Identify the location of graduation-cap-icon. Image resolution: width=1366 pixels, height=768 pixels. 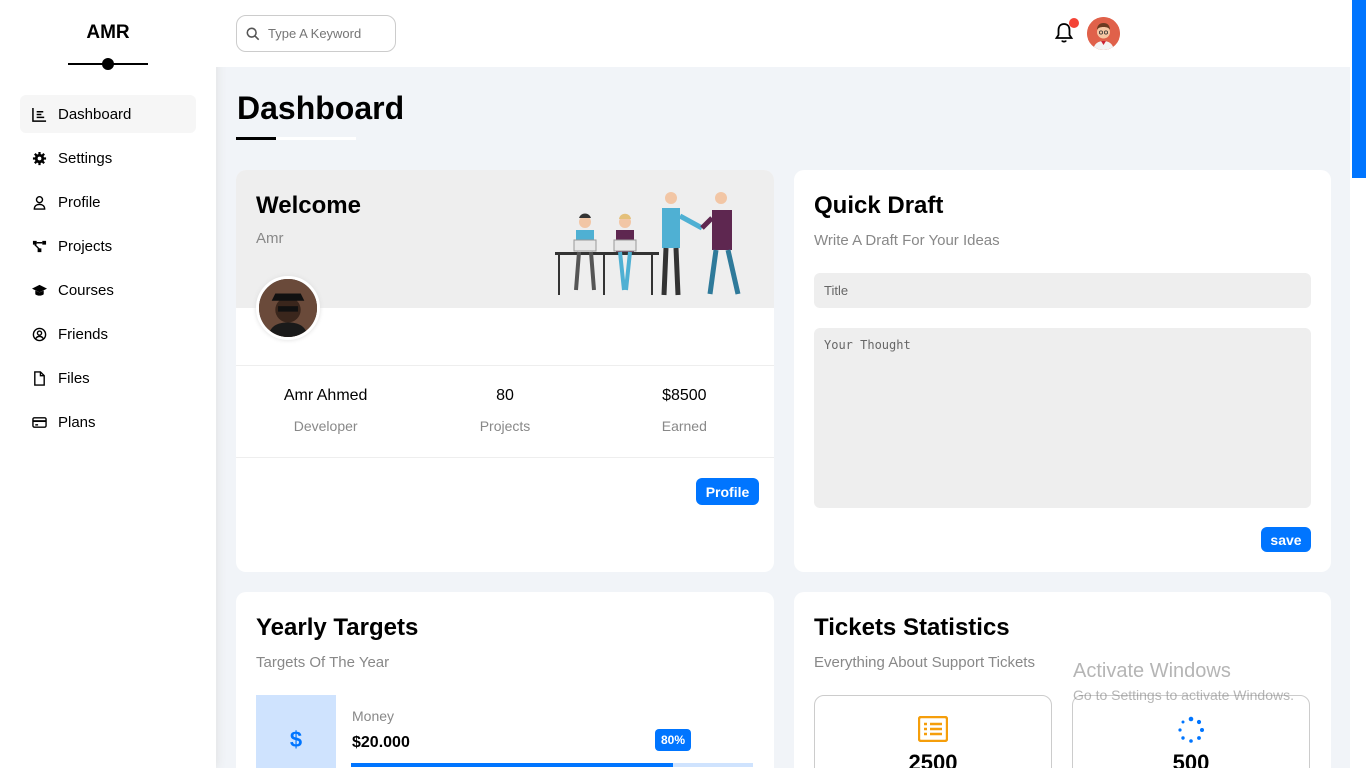
(39, 290).